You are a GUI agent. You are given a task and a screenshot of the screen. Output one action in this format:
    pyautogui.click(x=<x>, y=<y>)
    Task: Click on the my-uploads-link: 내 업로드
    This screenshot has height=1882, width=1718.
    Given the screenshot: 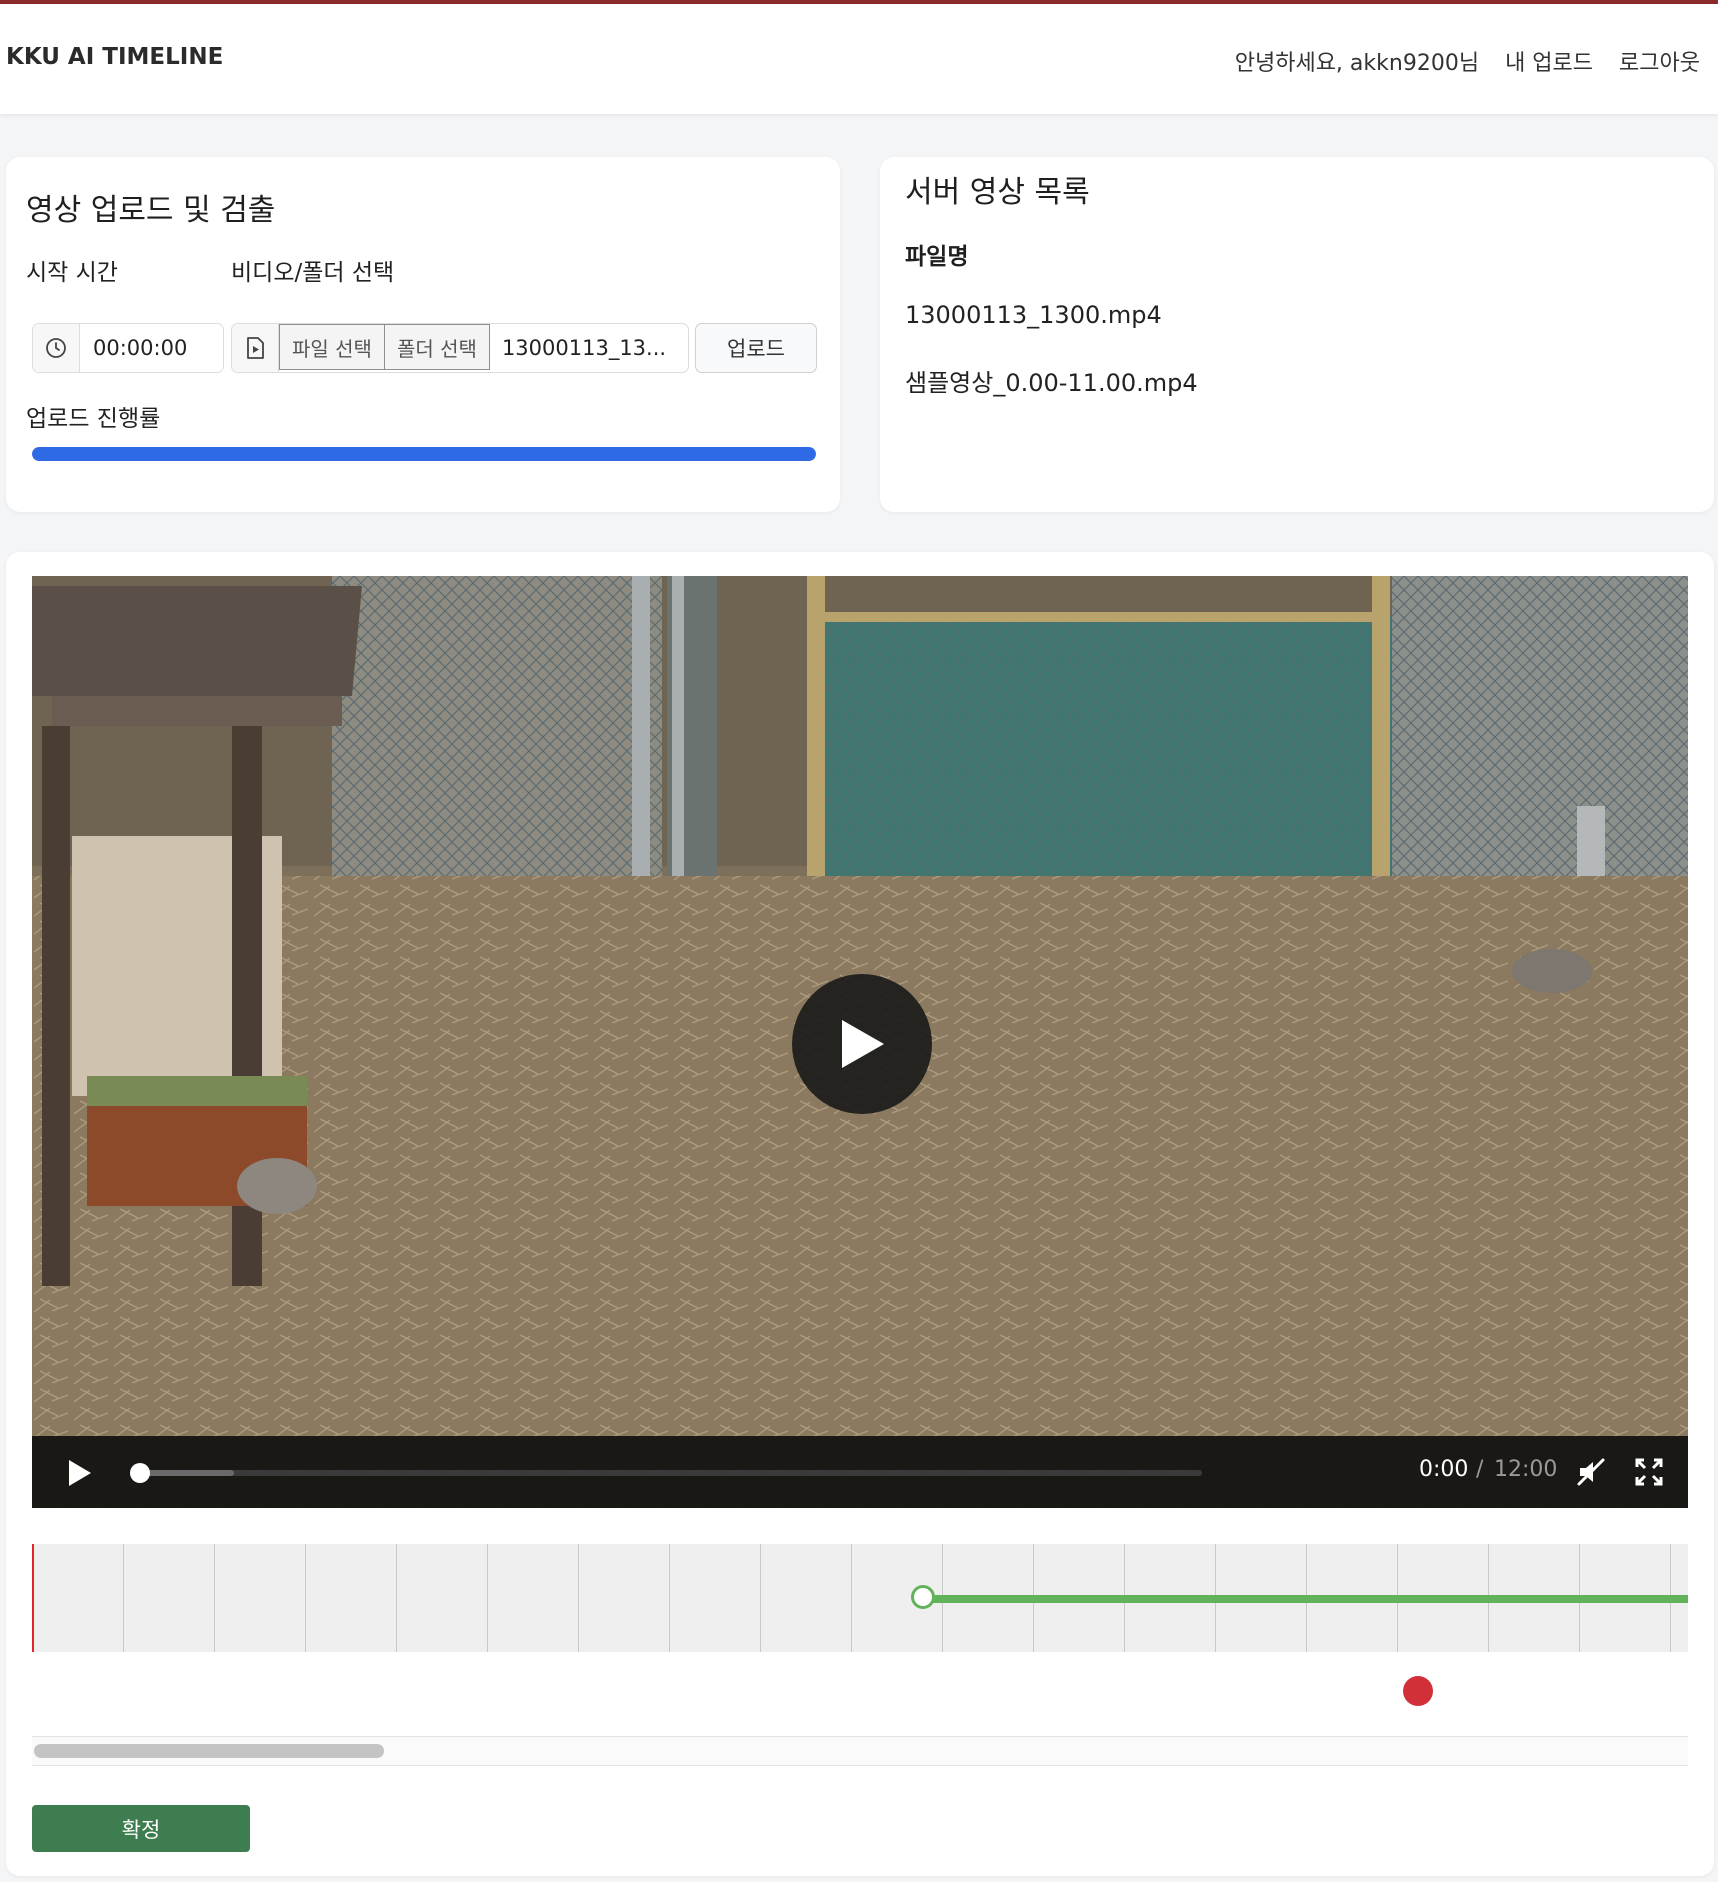 What is the action you would take?
    pyautogui.click(x=1549, y=61)
    